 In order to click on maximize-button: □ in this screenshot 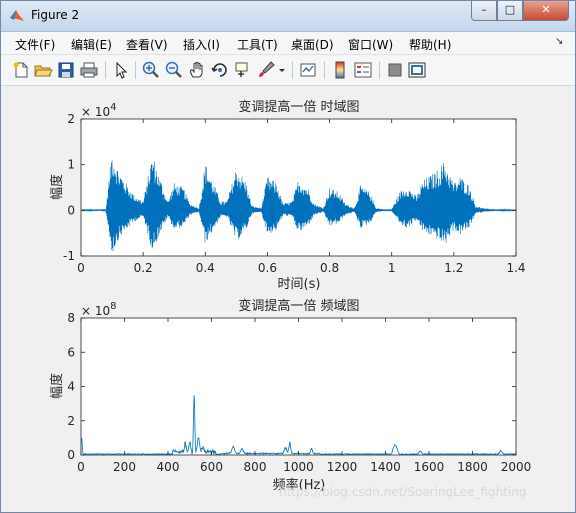, I will do `click(510, 11)`.